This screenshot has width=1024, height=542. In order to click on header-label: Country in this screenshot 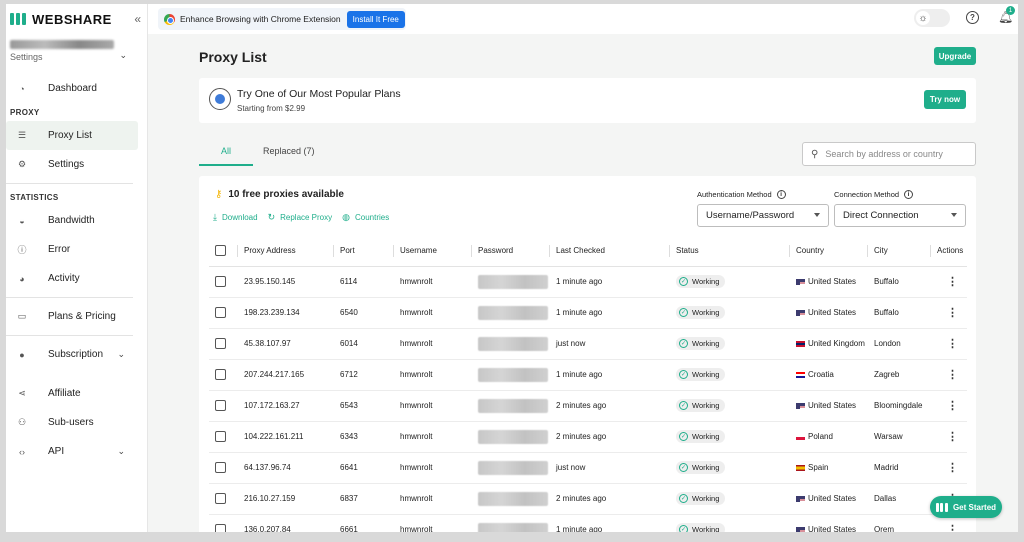, I will do `click(810, 251)`.